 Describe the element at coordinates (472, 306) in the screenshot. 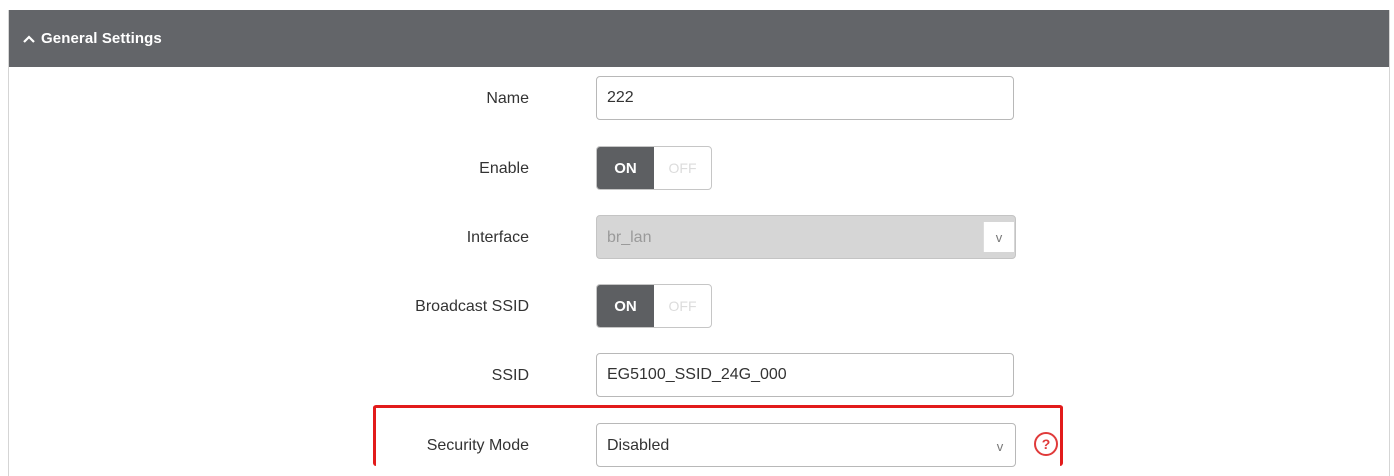

I see `broadcast-ssid-label: Broadcast SSID` at that location.